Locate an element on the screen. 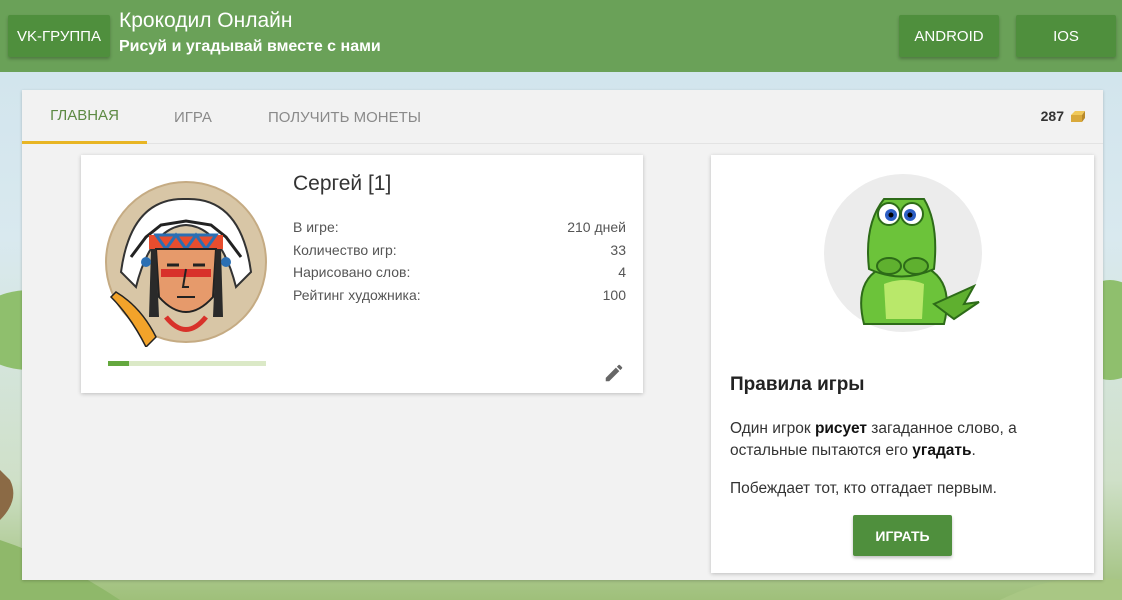  level-progress-fill is located at coordinates (118, 363).